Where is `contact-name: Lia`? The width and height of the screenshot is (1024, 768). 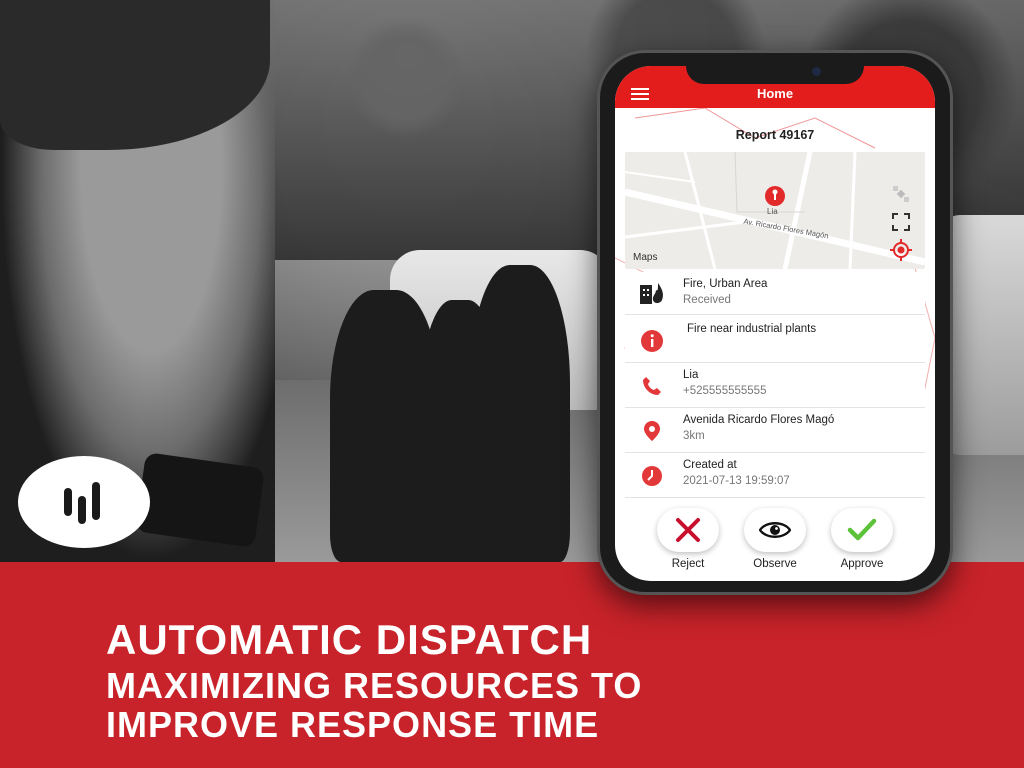
contact-name: Lia is located at coordinates (691, 375).